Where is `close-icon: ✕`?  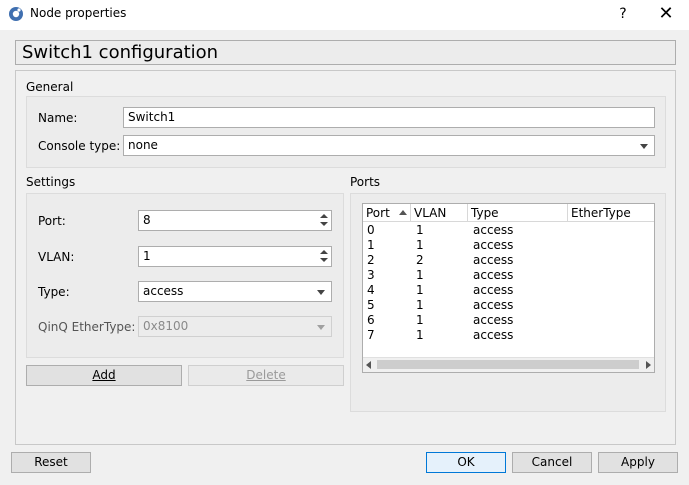 close-icon: ✕ is located at coordinates (666, 14).